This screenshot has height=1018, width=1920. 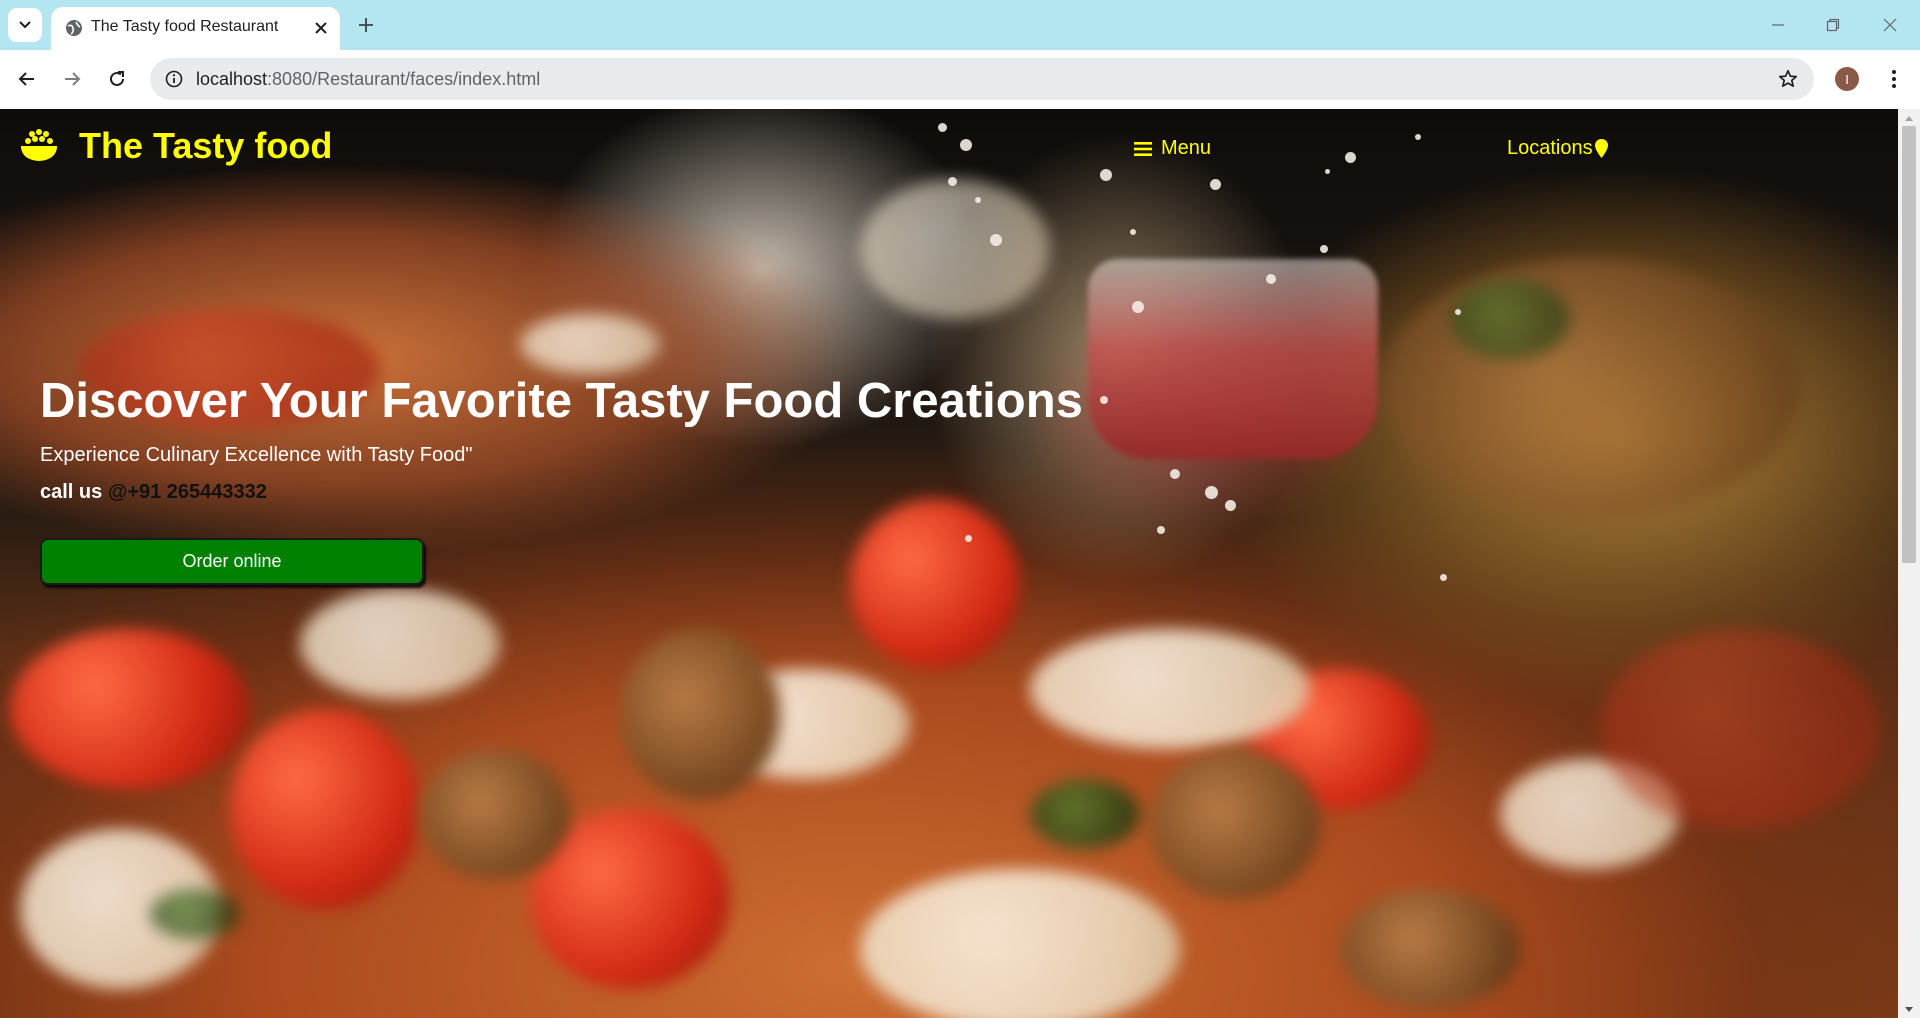 What do you see at coordinates (1601, 148) in the screenshot?
I see `location-pin-icon` at bounding box center [1601, 148].